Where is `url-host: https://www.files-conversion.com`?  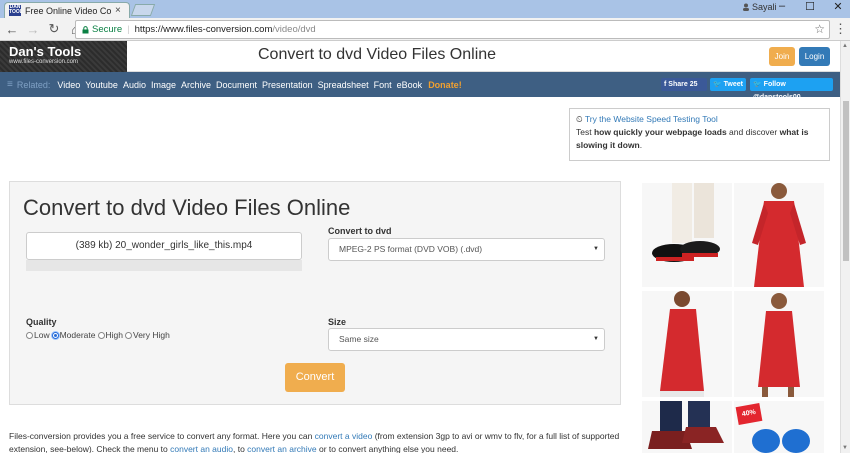 url-host: https://www.files-conversion.com is located at coordinates (203, 29).